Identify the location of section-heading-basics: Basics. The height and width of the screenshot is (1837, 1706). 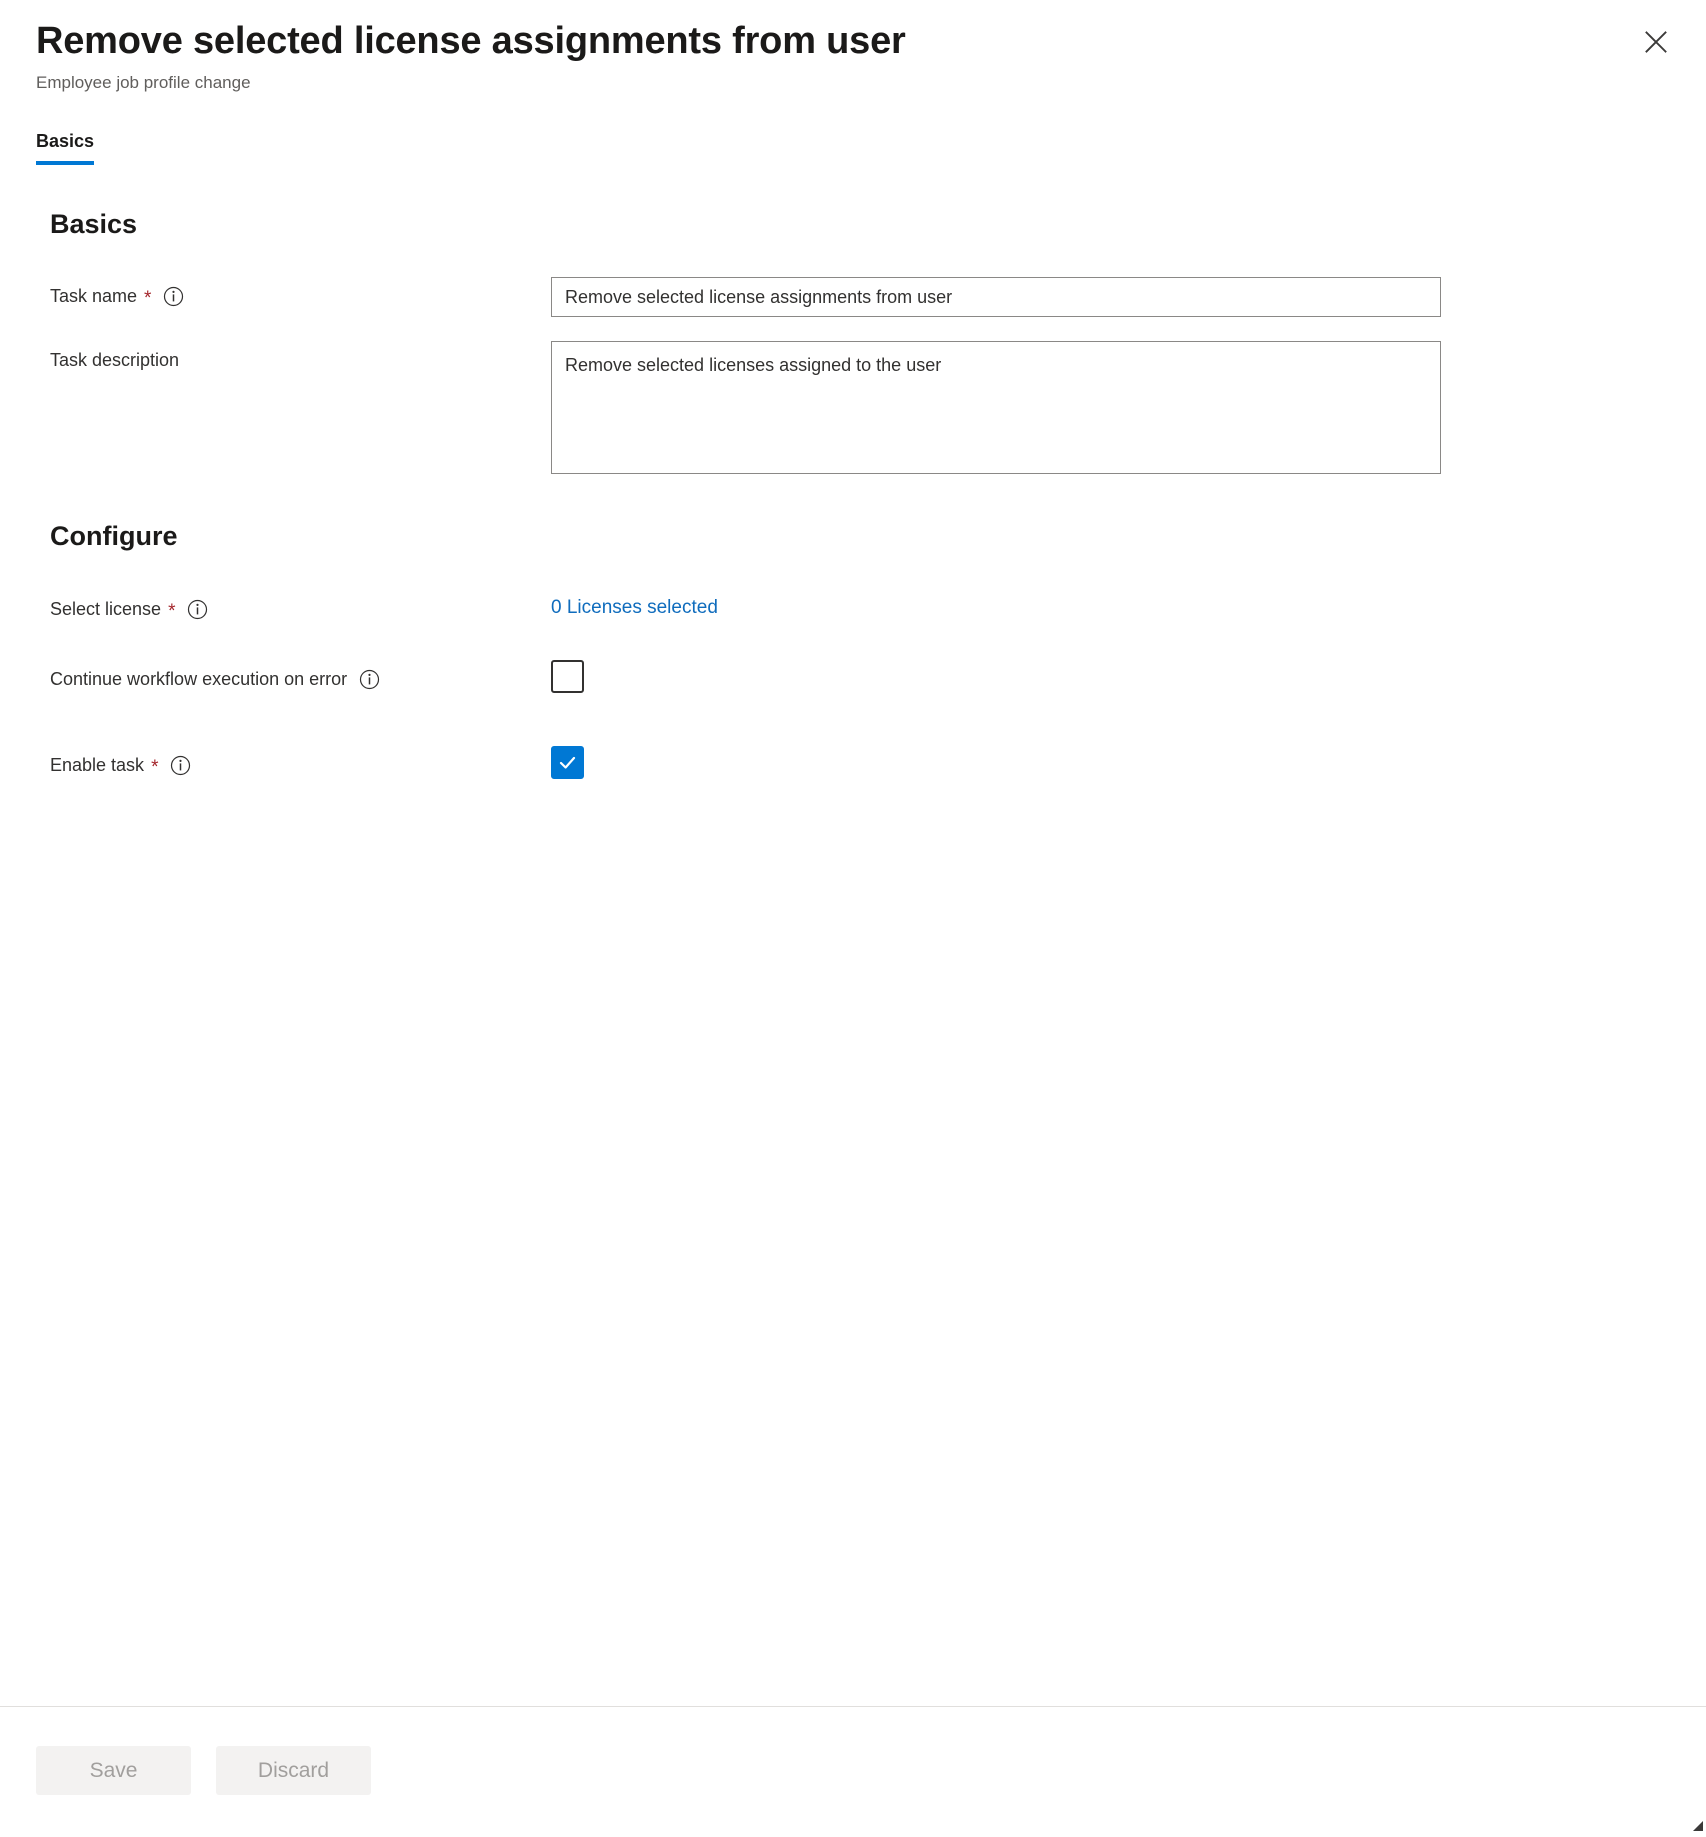
(94, 223).